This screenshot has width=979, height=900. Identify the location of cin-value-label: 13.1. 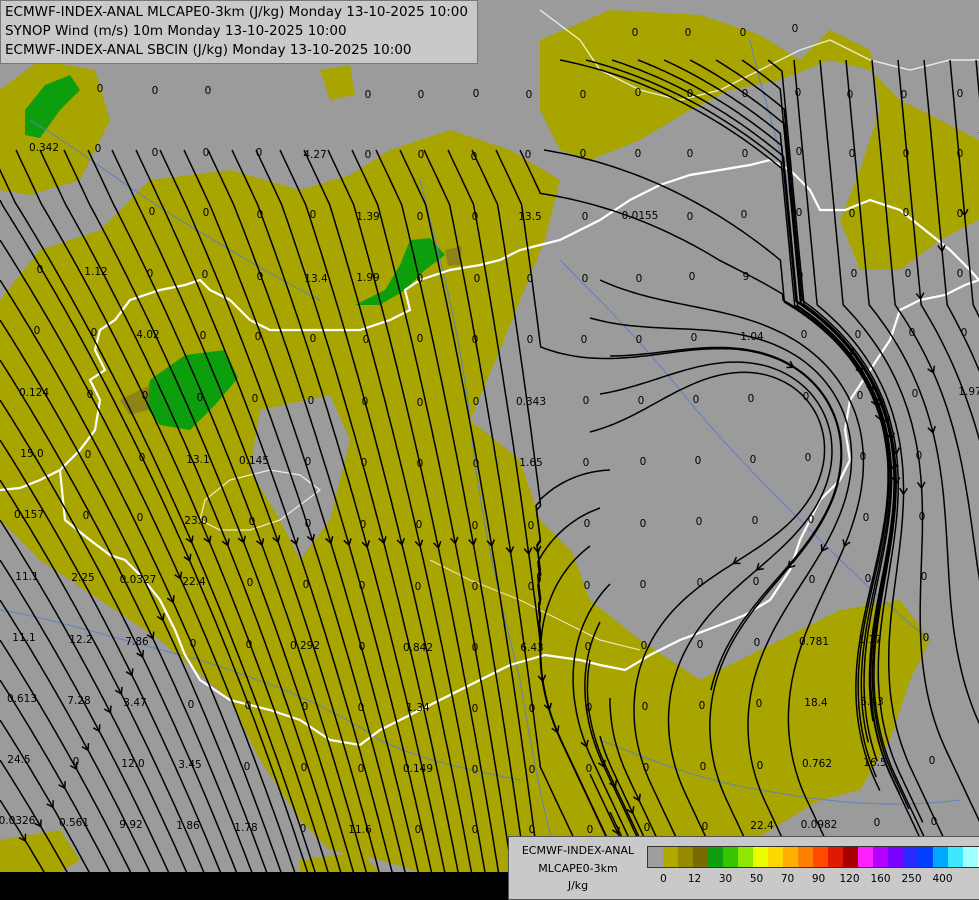
(197, 460).